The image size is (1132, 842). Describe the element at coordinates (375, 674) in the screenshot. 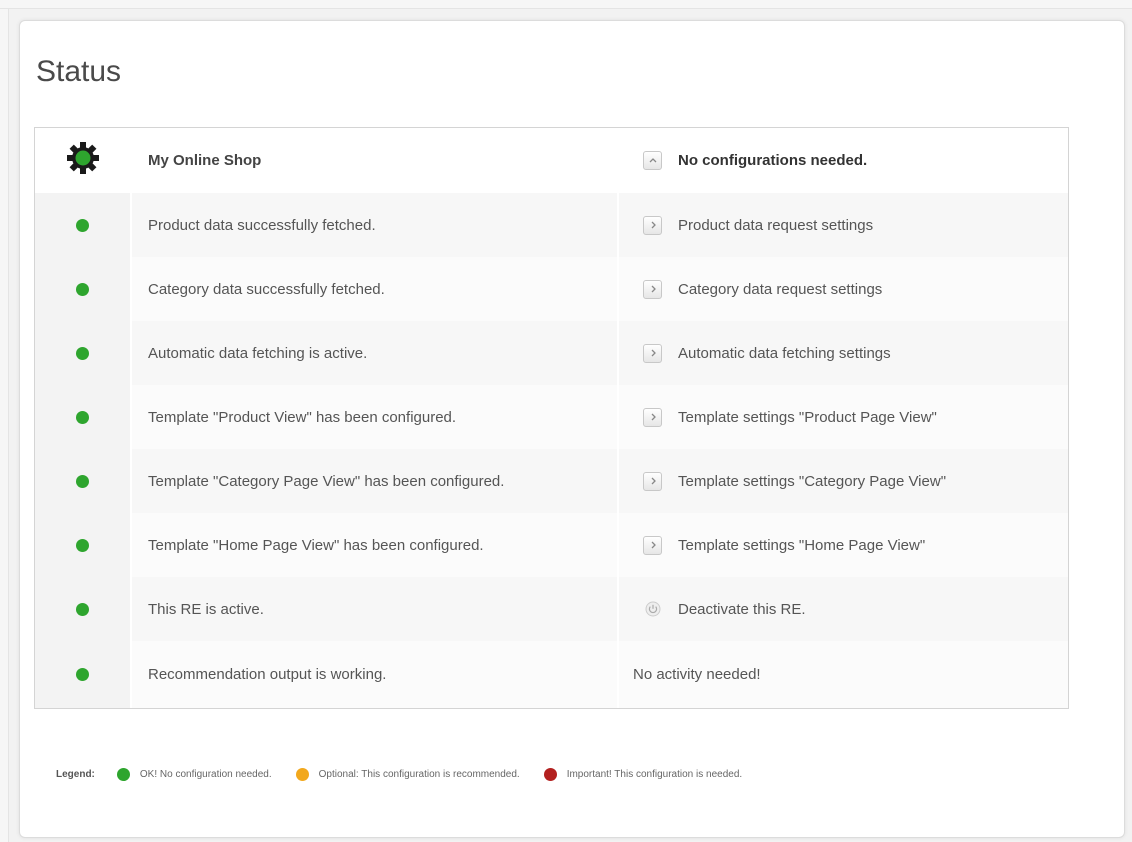

I see `status-message: Recommendation output is working.` at that location.